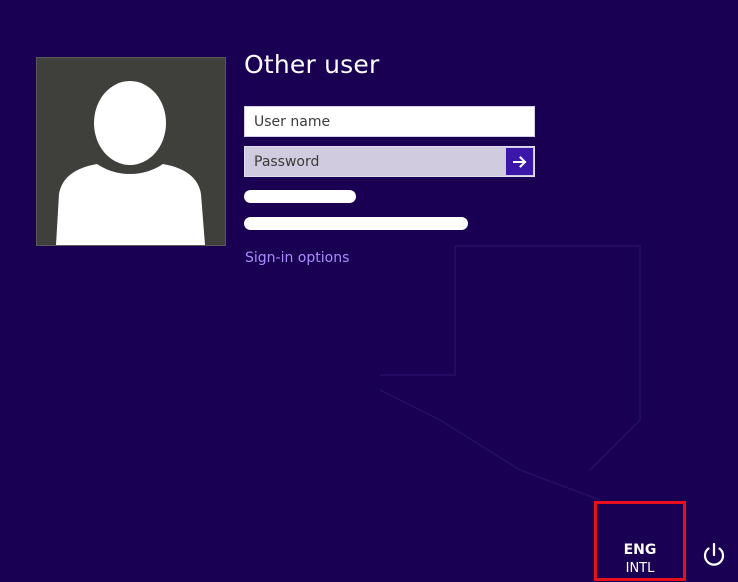 The height and width of the screenshot is (582, 738). I want to click on power-button, so click(714, 555).